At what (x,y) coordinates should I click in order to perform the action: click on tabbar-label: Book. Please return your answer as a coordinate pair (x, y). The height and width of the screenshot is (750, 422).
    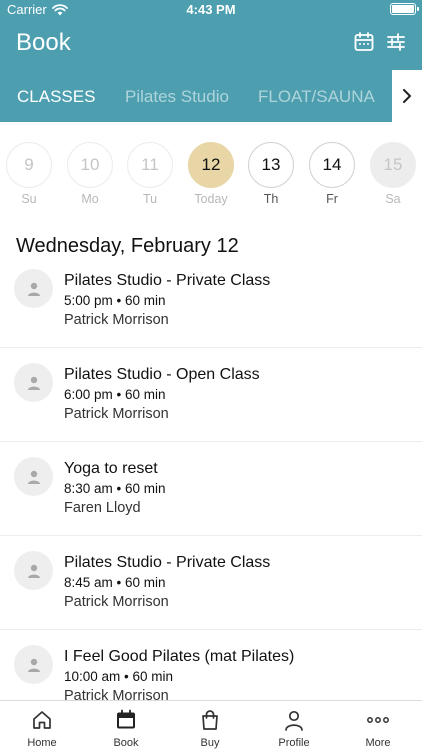
    Looking at the image, I should click on (126, 743).